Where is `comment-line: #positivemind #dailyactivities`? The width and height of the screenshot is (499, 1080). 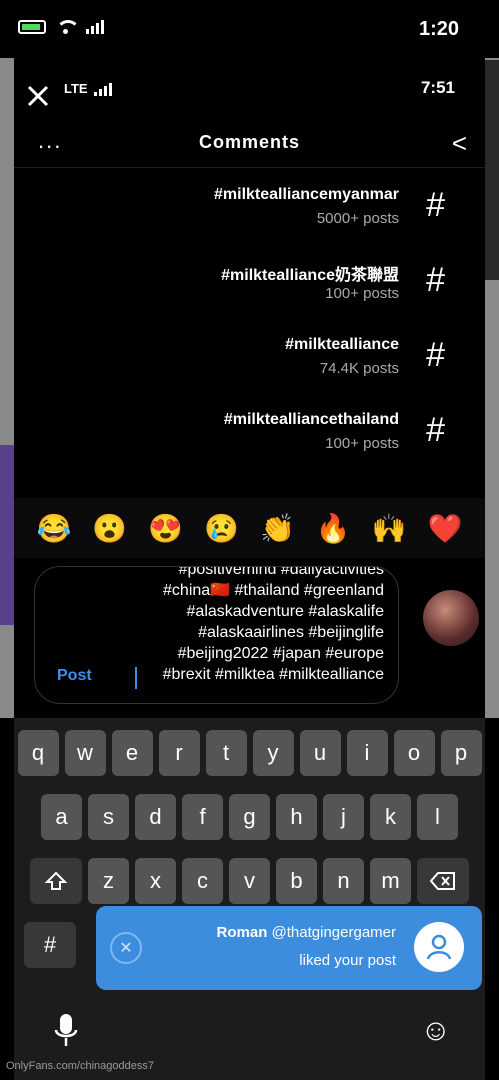 comment-line: #positivemind #dailyactivities is located at coordinates (281, 572).